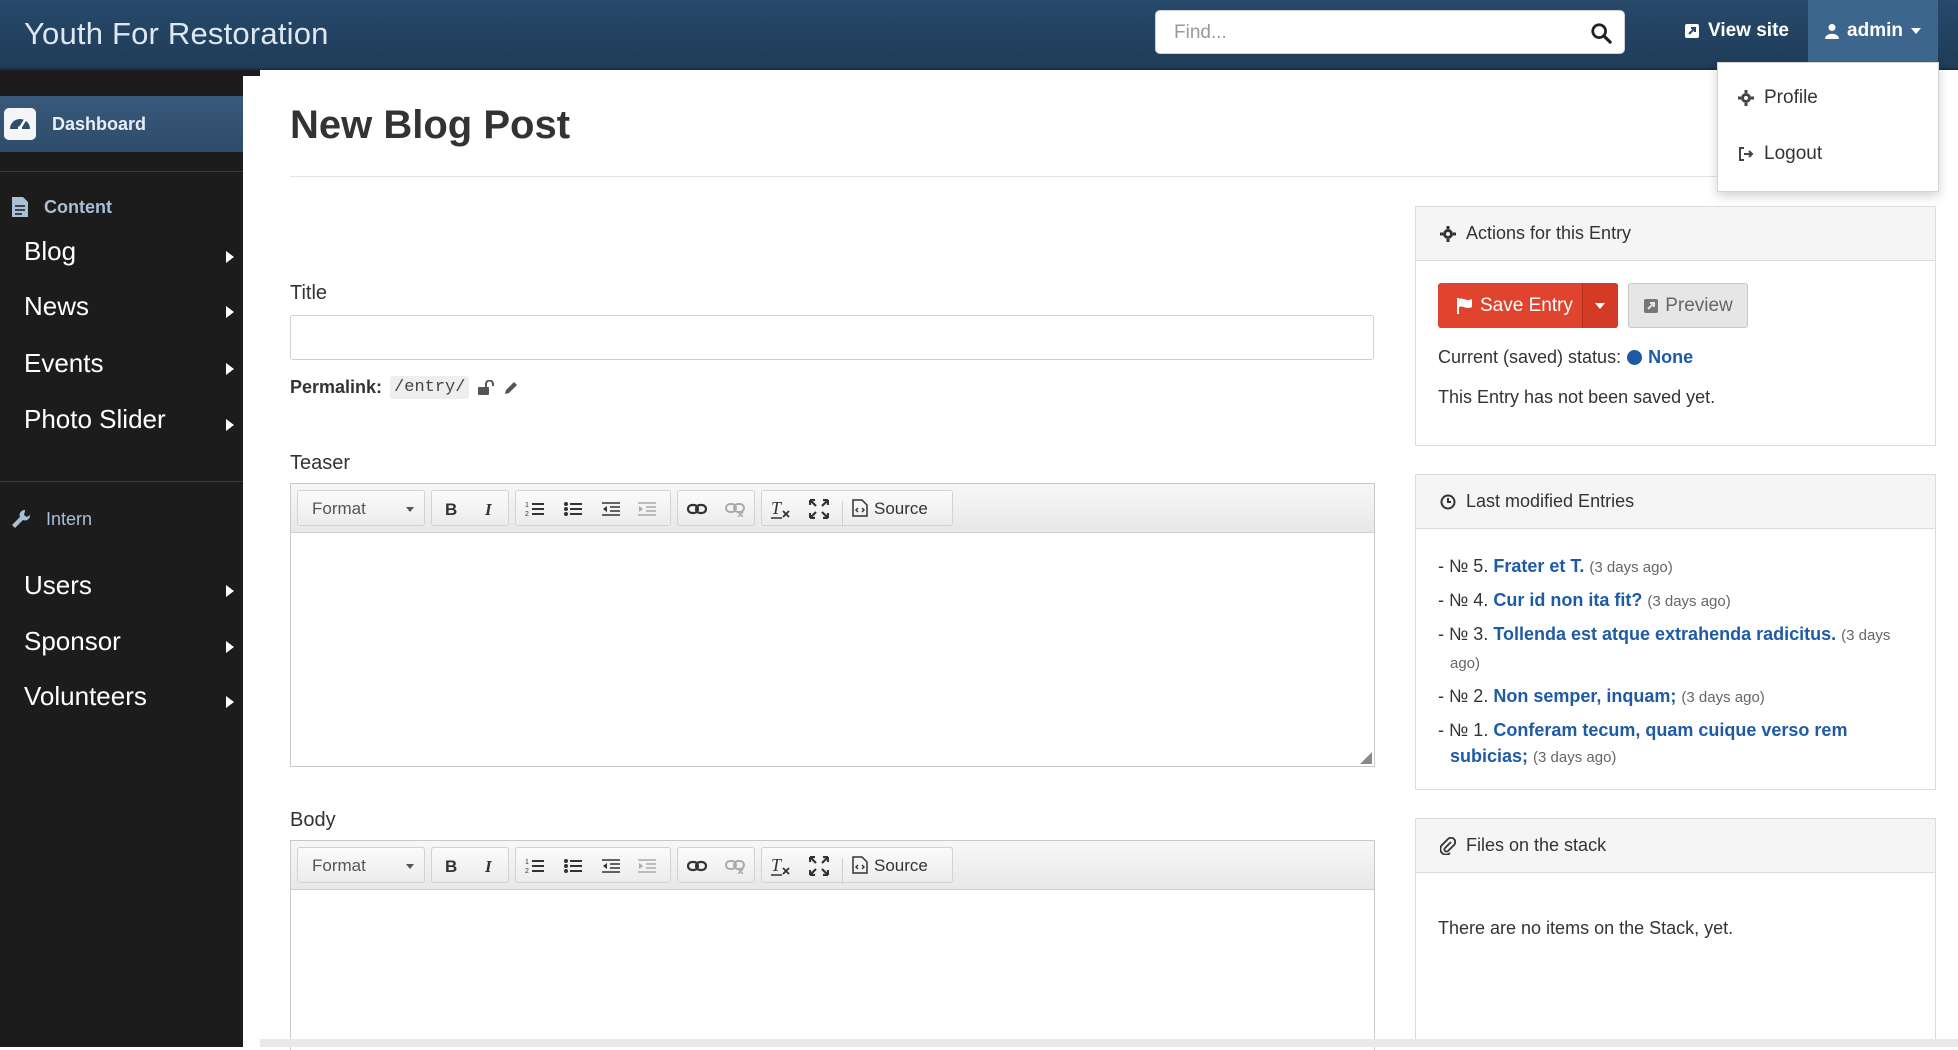  I want to click on dropdown-item-logout: Logout, so click(1780, 154).